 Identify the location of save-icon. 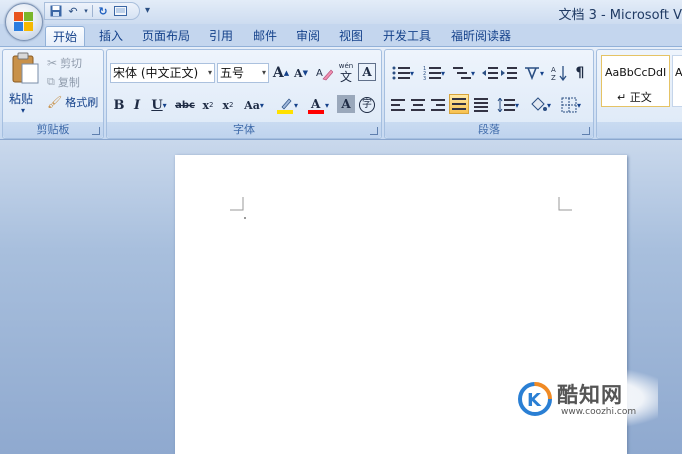
(56, 11).